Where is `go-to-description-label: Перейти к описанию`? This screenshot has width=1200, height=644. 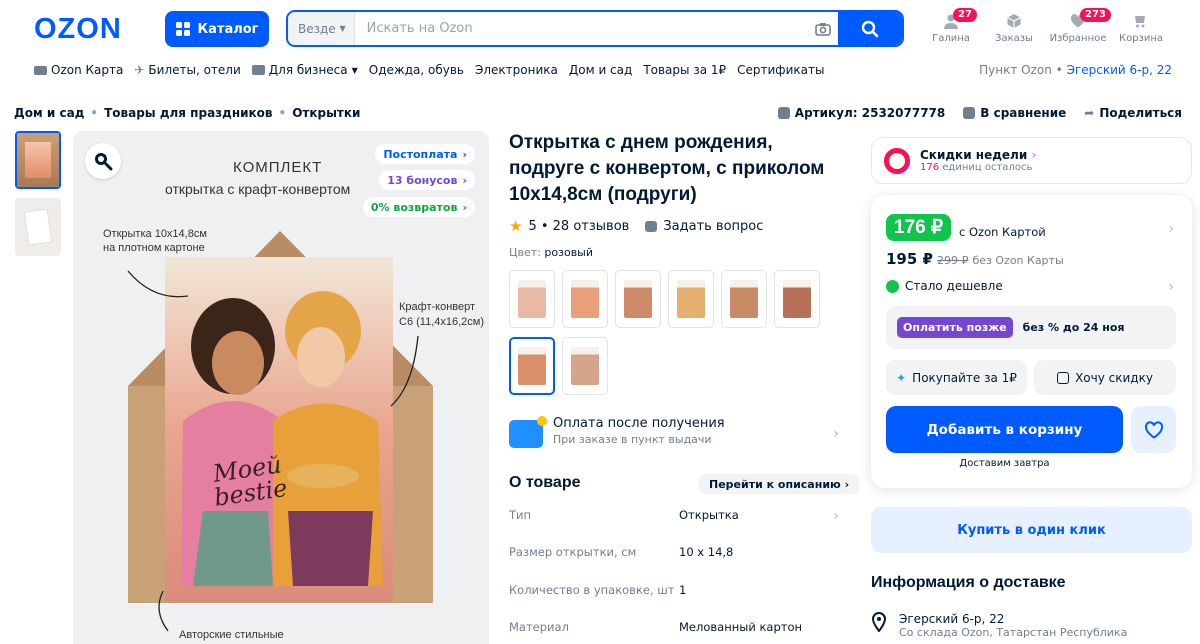 go-to-description-label: Перейти к описанию is located at coordinates (775, 484).